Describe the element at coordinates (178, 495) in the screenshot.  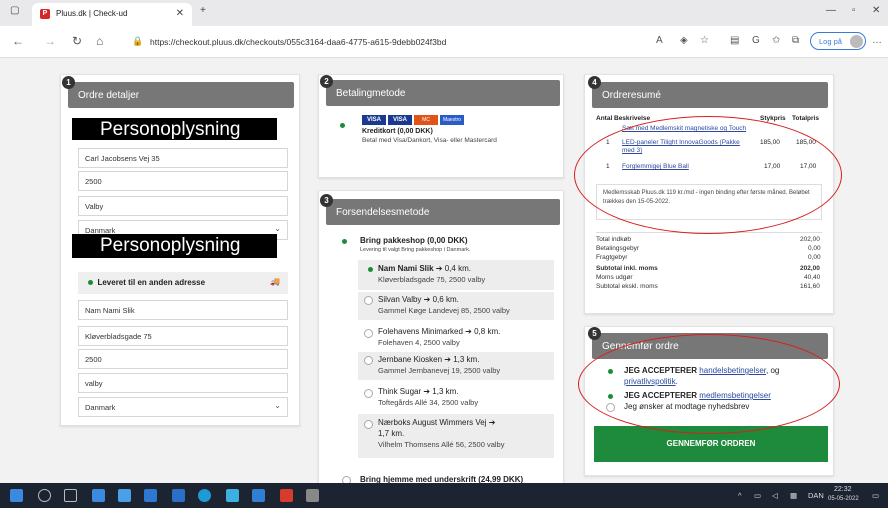
I see `ie-icon` at that location.